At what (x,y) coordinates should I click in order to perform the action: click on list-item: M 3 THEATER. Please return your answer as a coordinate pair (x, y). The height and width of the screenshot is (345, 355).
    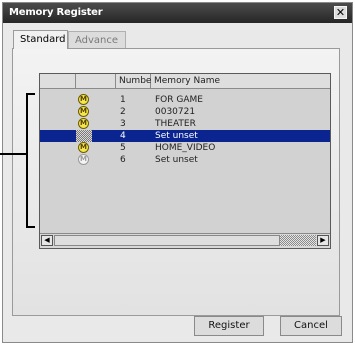
    Looking at the image, I should click on (185, 124).